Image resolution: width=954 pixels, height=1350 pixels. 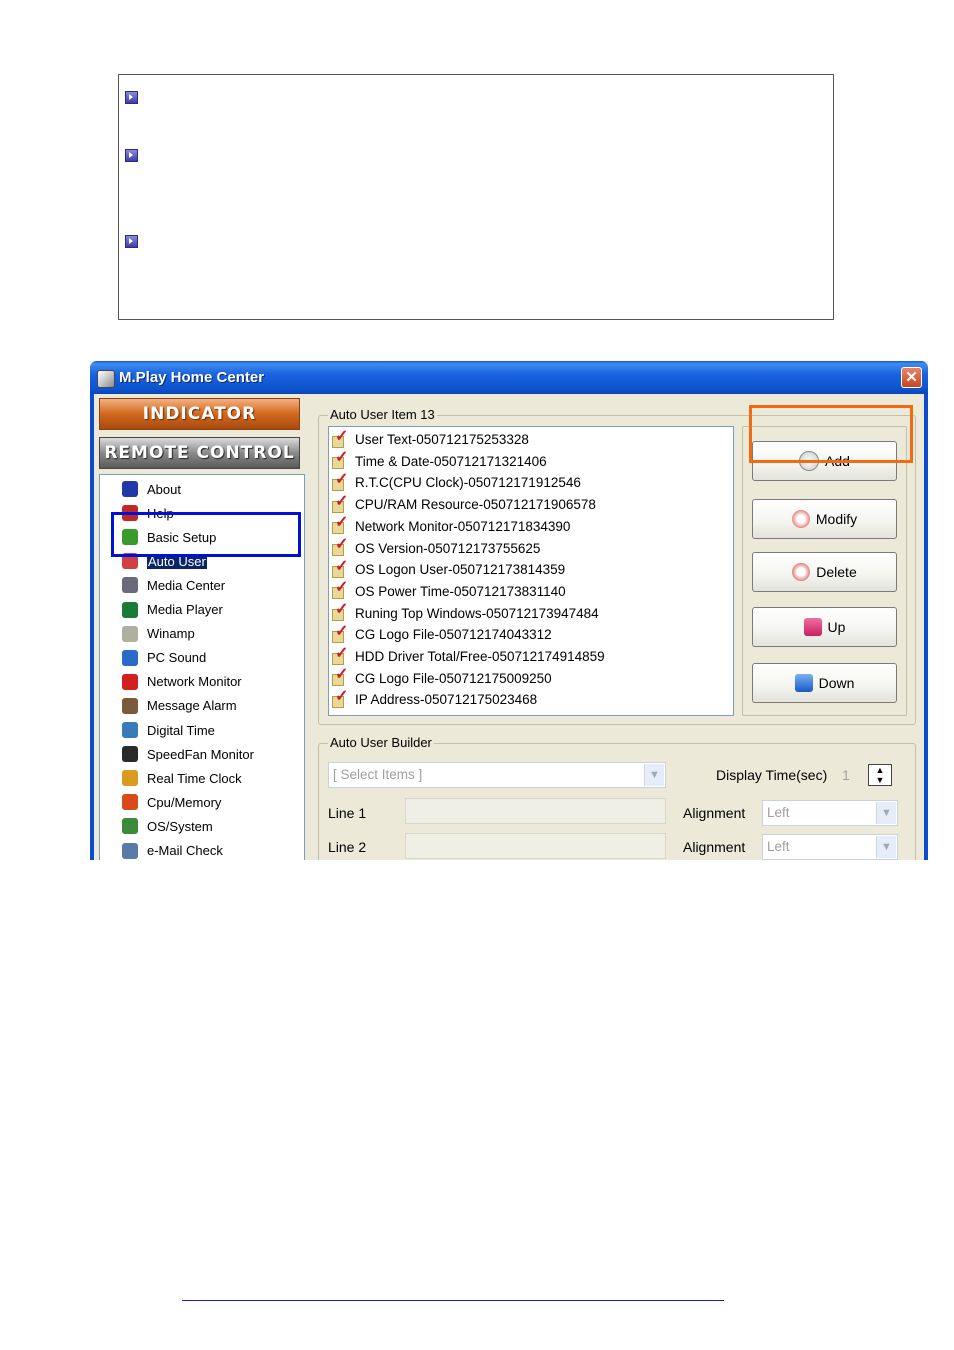 What do you see at coordinates (803, 683) in the screenshot?
I see `down-arrow-icon` at bounding box center [803, 683].